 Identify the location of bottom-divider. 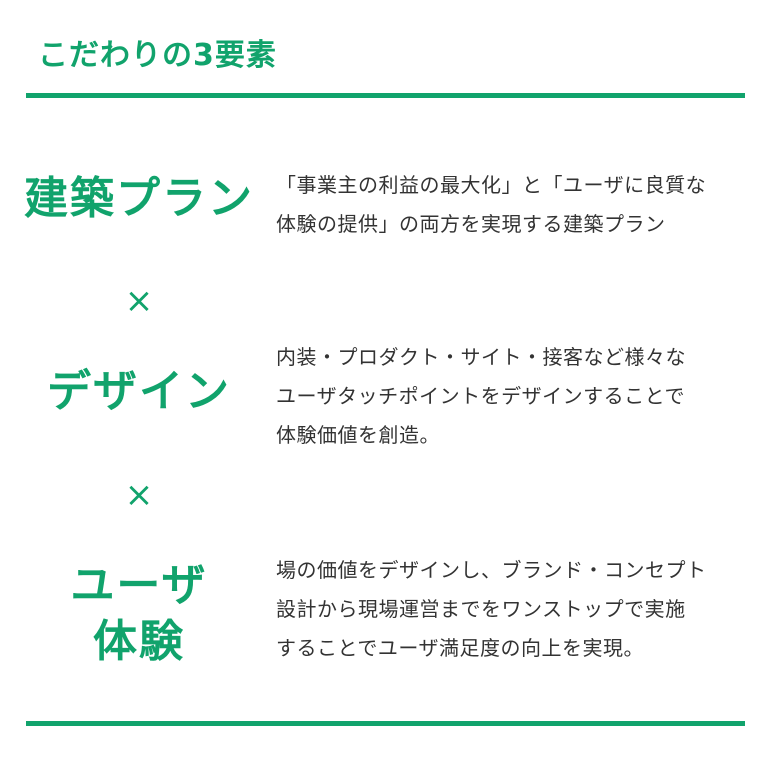
(385, 723).